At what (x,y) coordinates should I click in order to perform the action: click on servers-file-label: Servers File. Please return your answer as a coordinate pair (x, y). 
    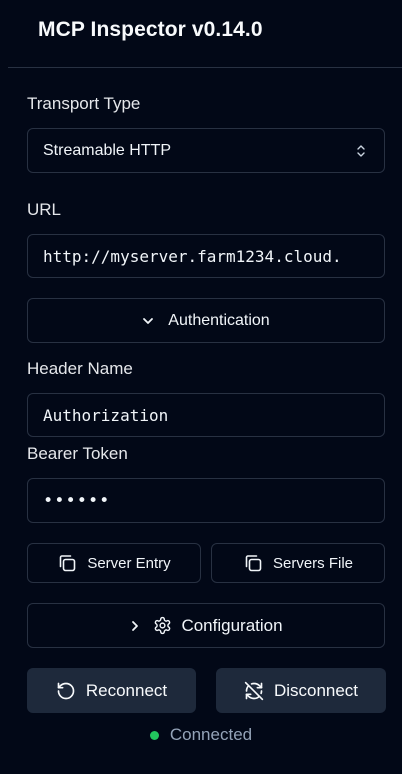
    Looking at the image, I should click on (313, 563).